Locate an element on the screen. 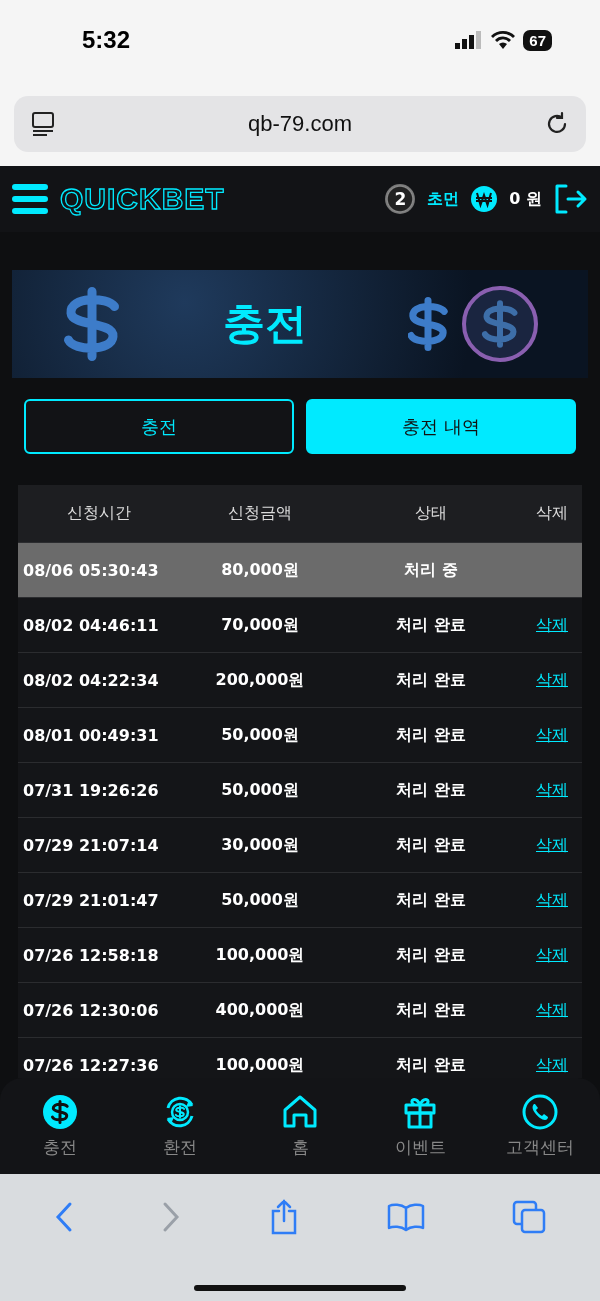  table-cell: 07/29 21:07:14 is located at coordinates (99, 845).